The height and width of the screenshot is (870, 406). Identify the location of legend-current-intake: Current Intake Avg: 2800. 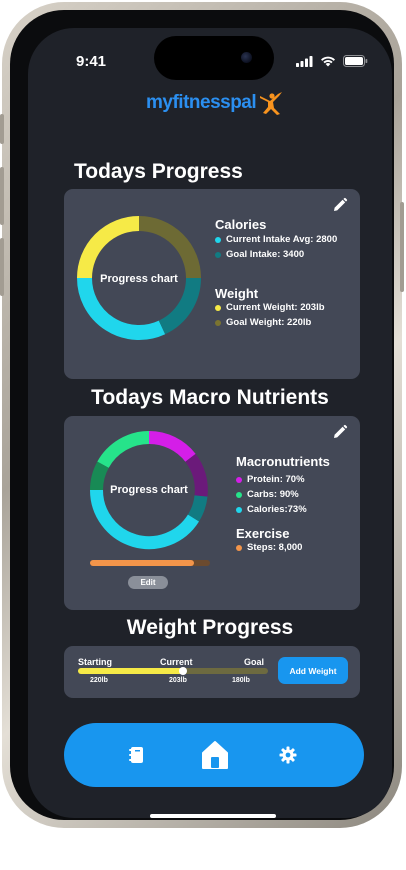
(276, 239).